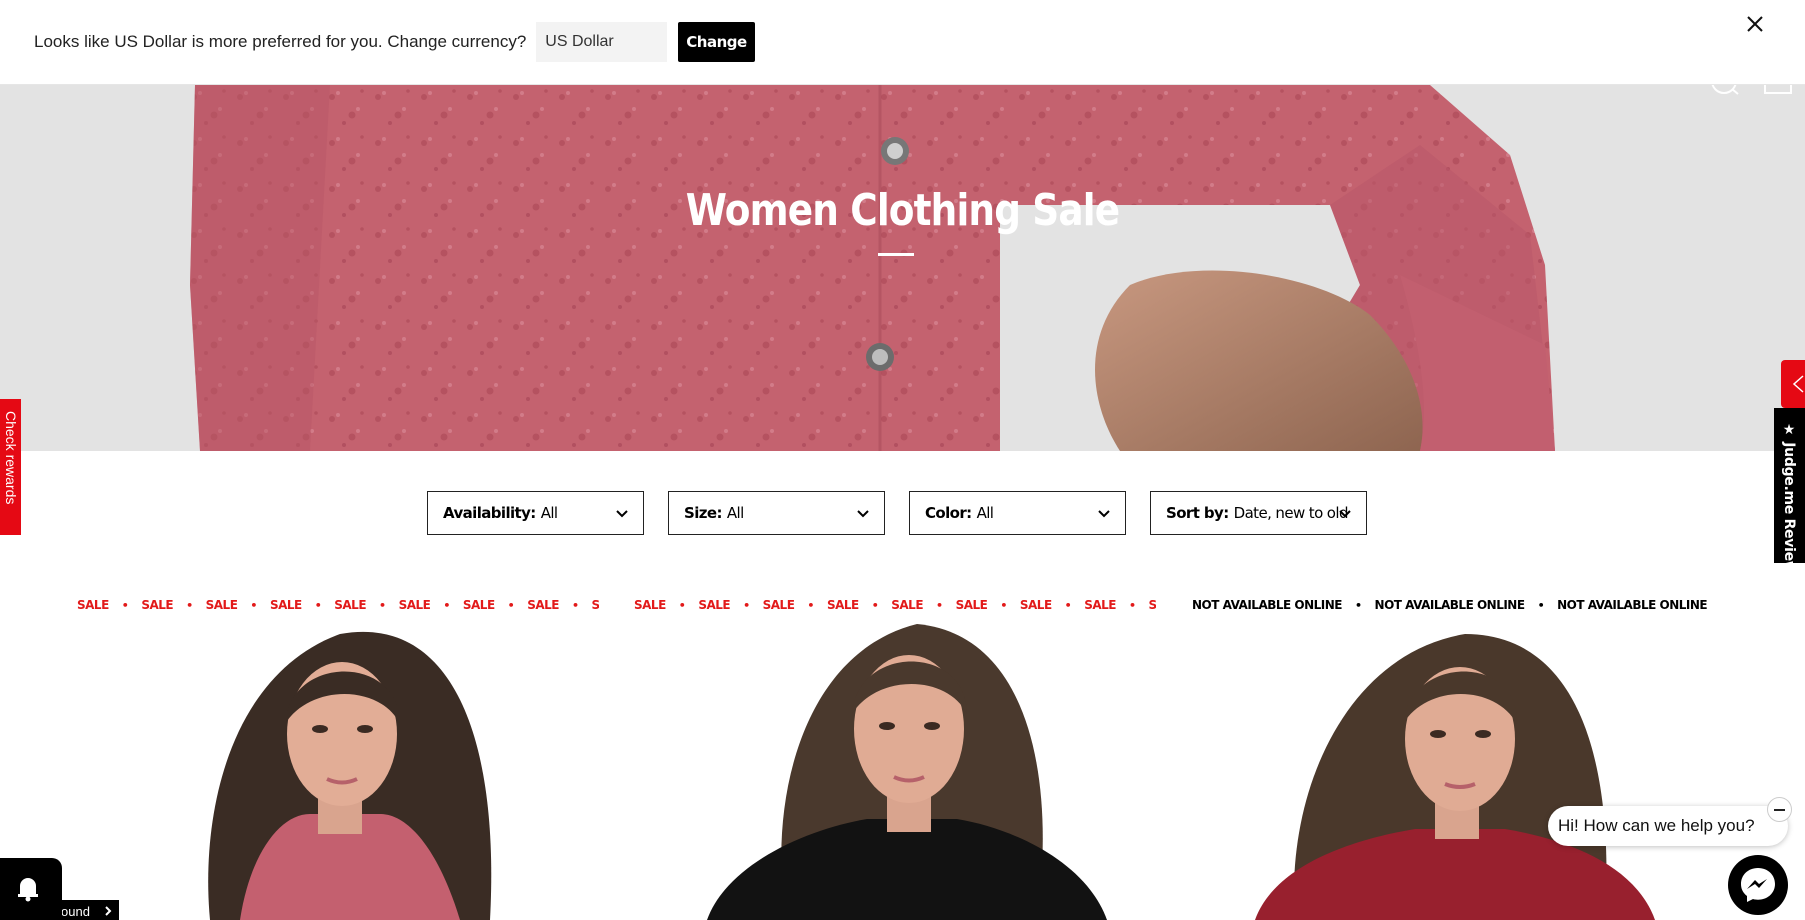 The width and height of the screenshot is (1805, 920). What do you see at coordinates (1755, 24) in the screenshot?
I see `close-icon` at bounding box center [1755, 24].